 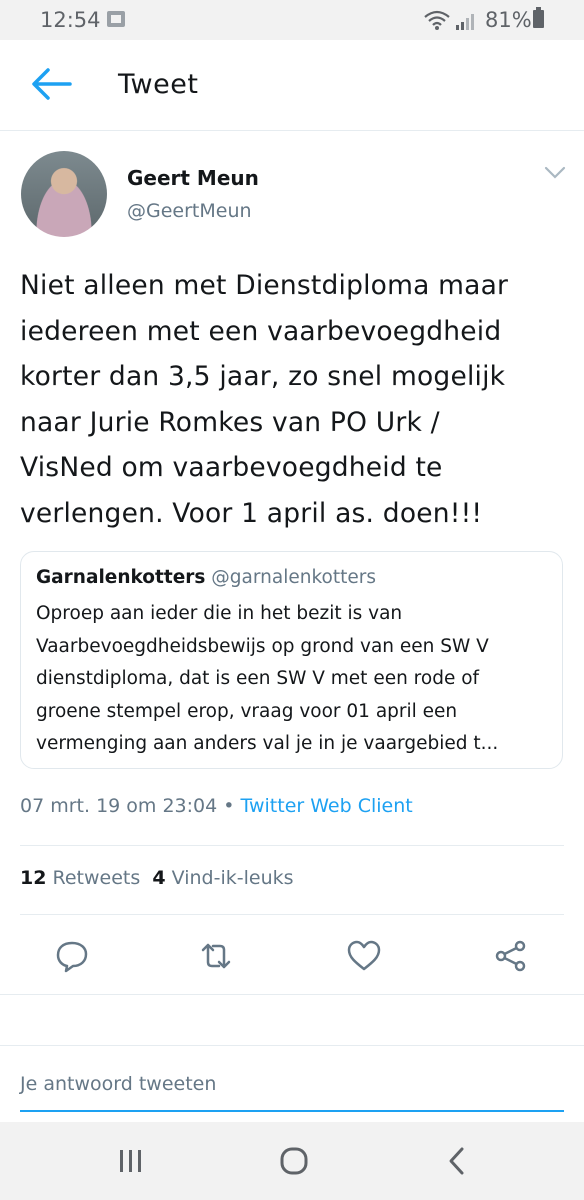 What do you see at coordinates (251, 513) in the screenshot?
I see `tweet-text-line: verlengen. Voor 1 april as. doen!!!` at bounding box center [251, 513].